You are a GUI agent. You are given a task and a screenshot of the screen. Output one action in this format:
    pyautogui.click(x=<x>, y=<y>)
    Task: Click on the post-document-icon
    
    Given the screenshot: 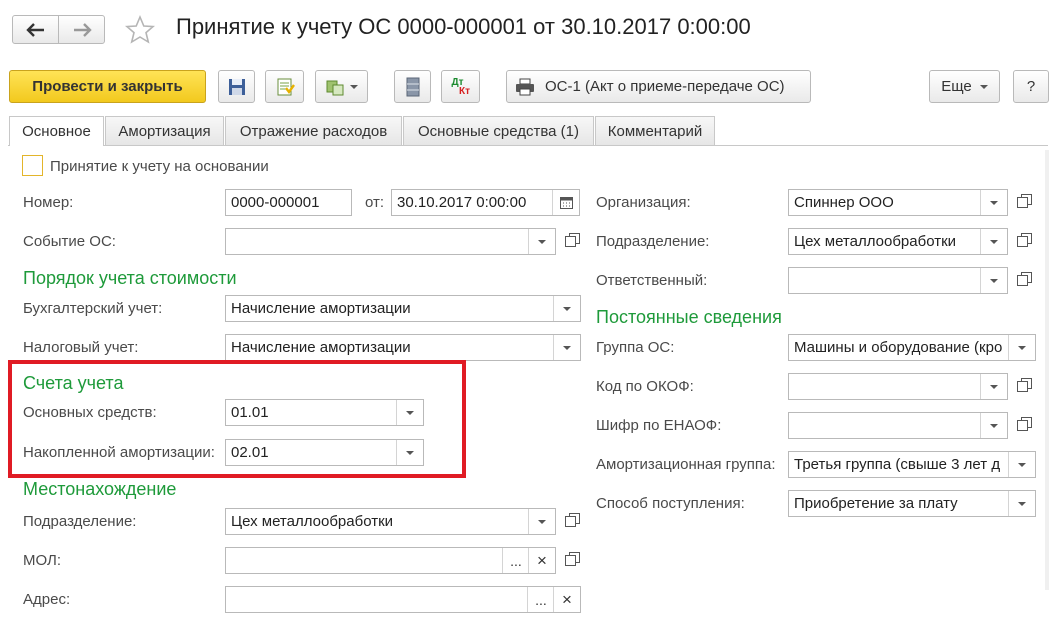 What is the action you would take?
    pyautogui.click(x=286, y=86)
    